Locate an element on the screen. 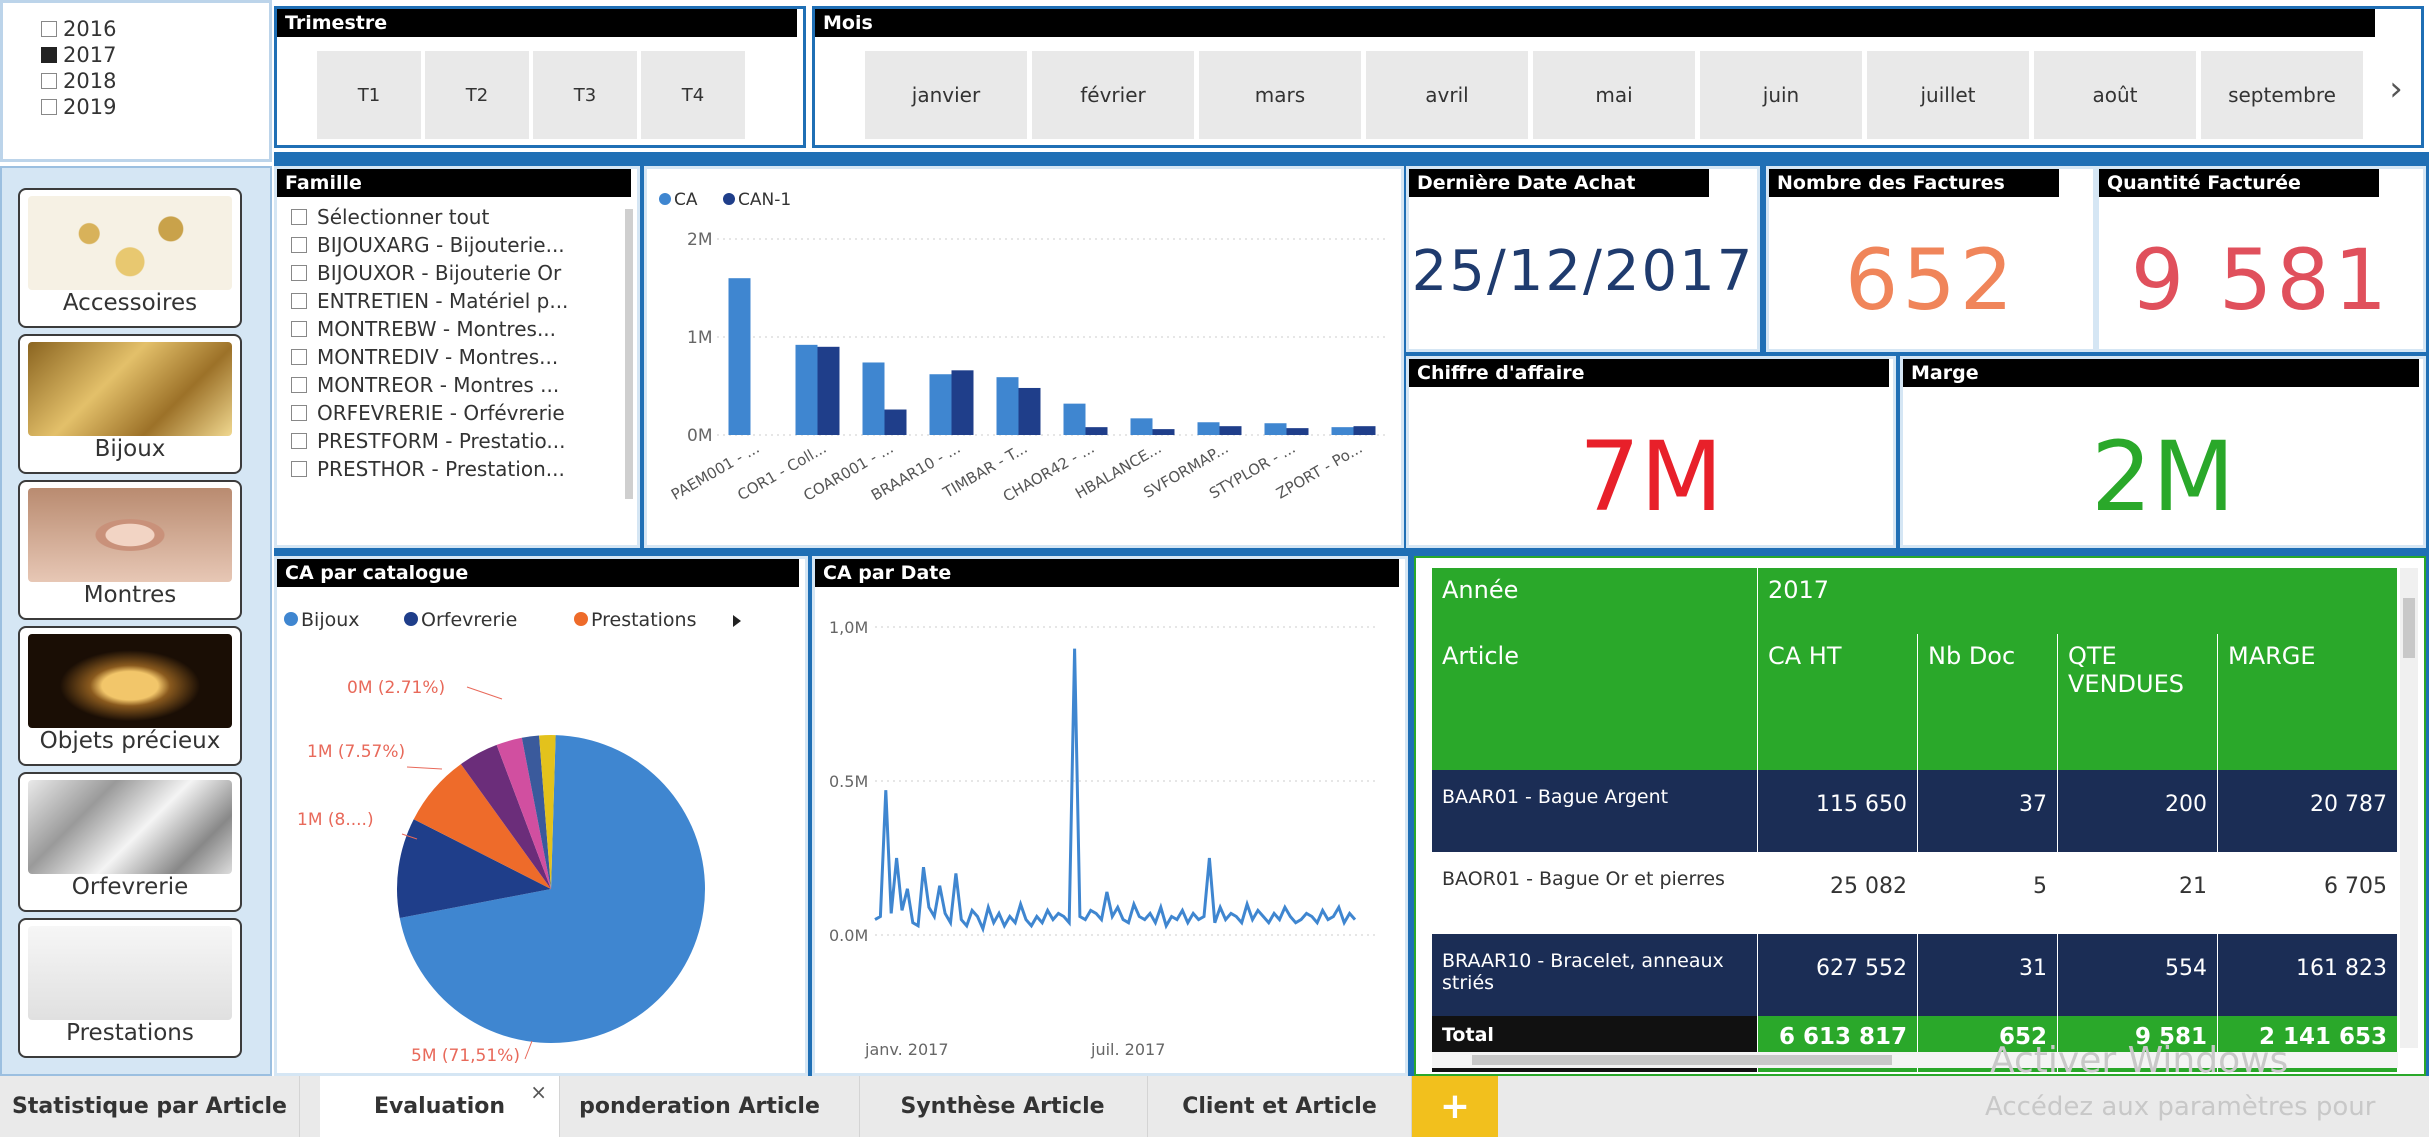 The width and height of the screenshot is (2429, 1137). category-button: Orfevrerie is located at coordinates (130, 842).